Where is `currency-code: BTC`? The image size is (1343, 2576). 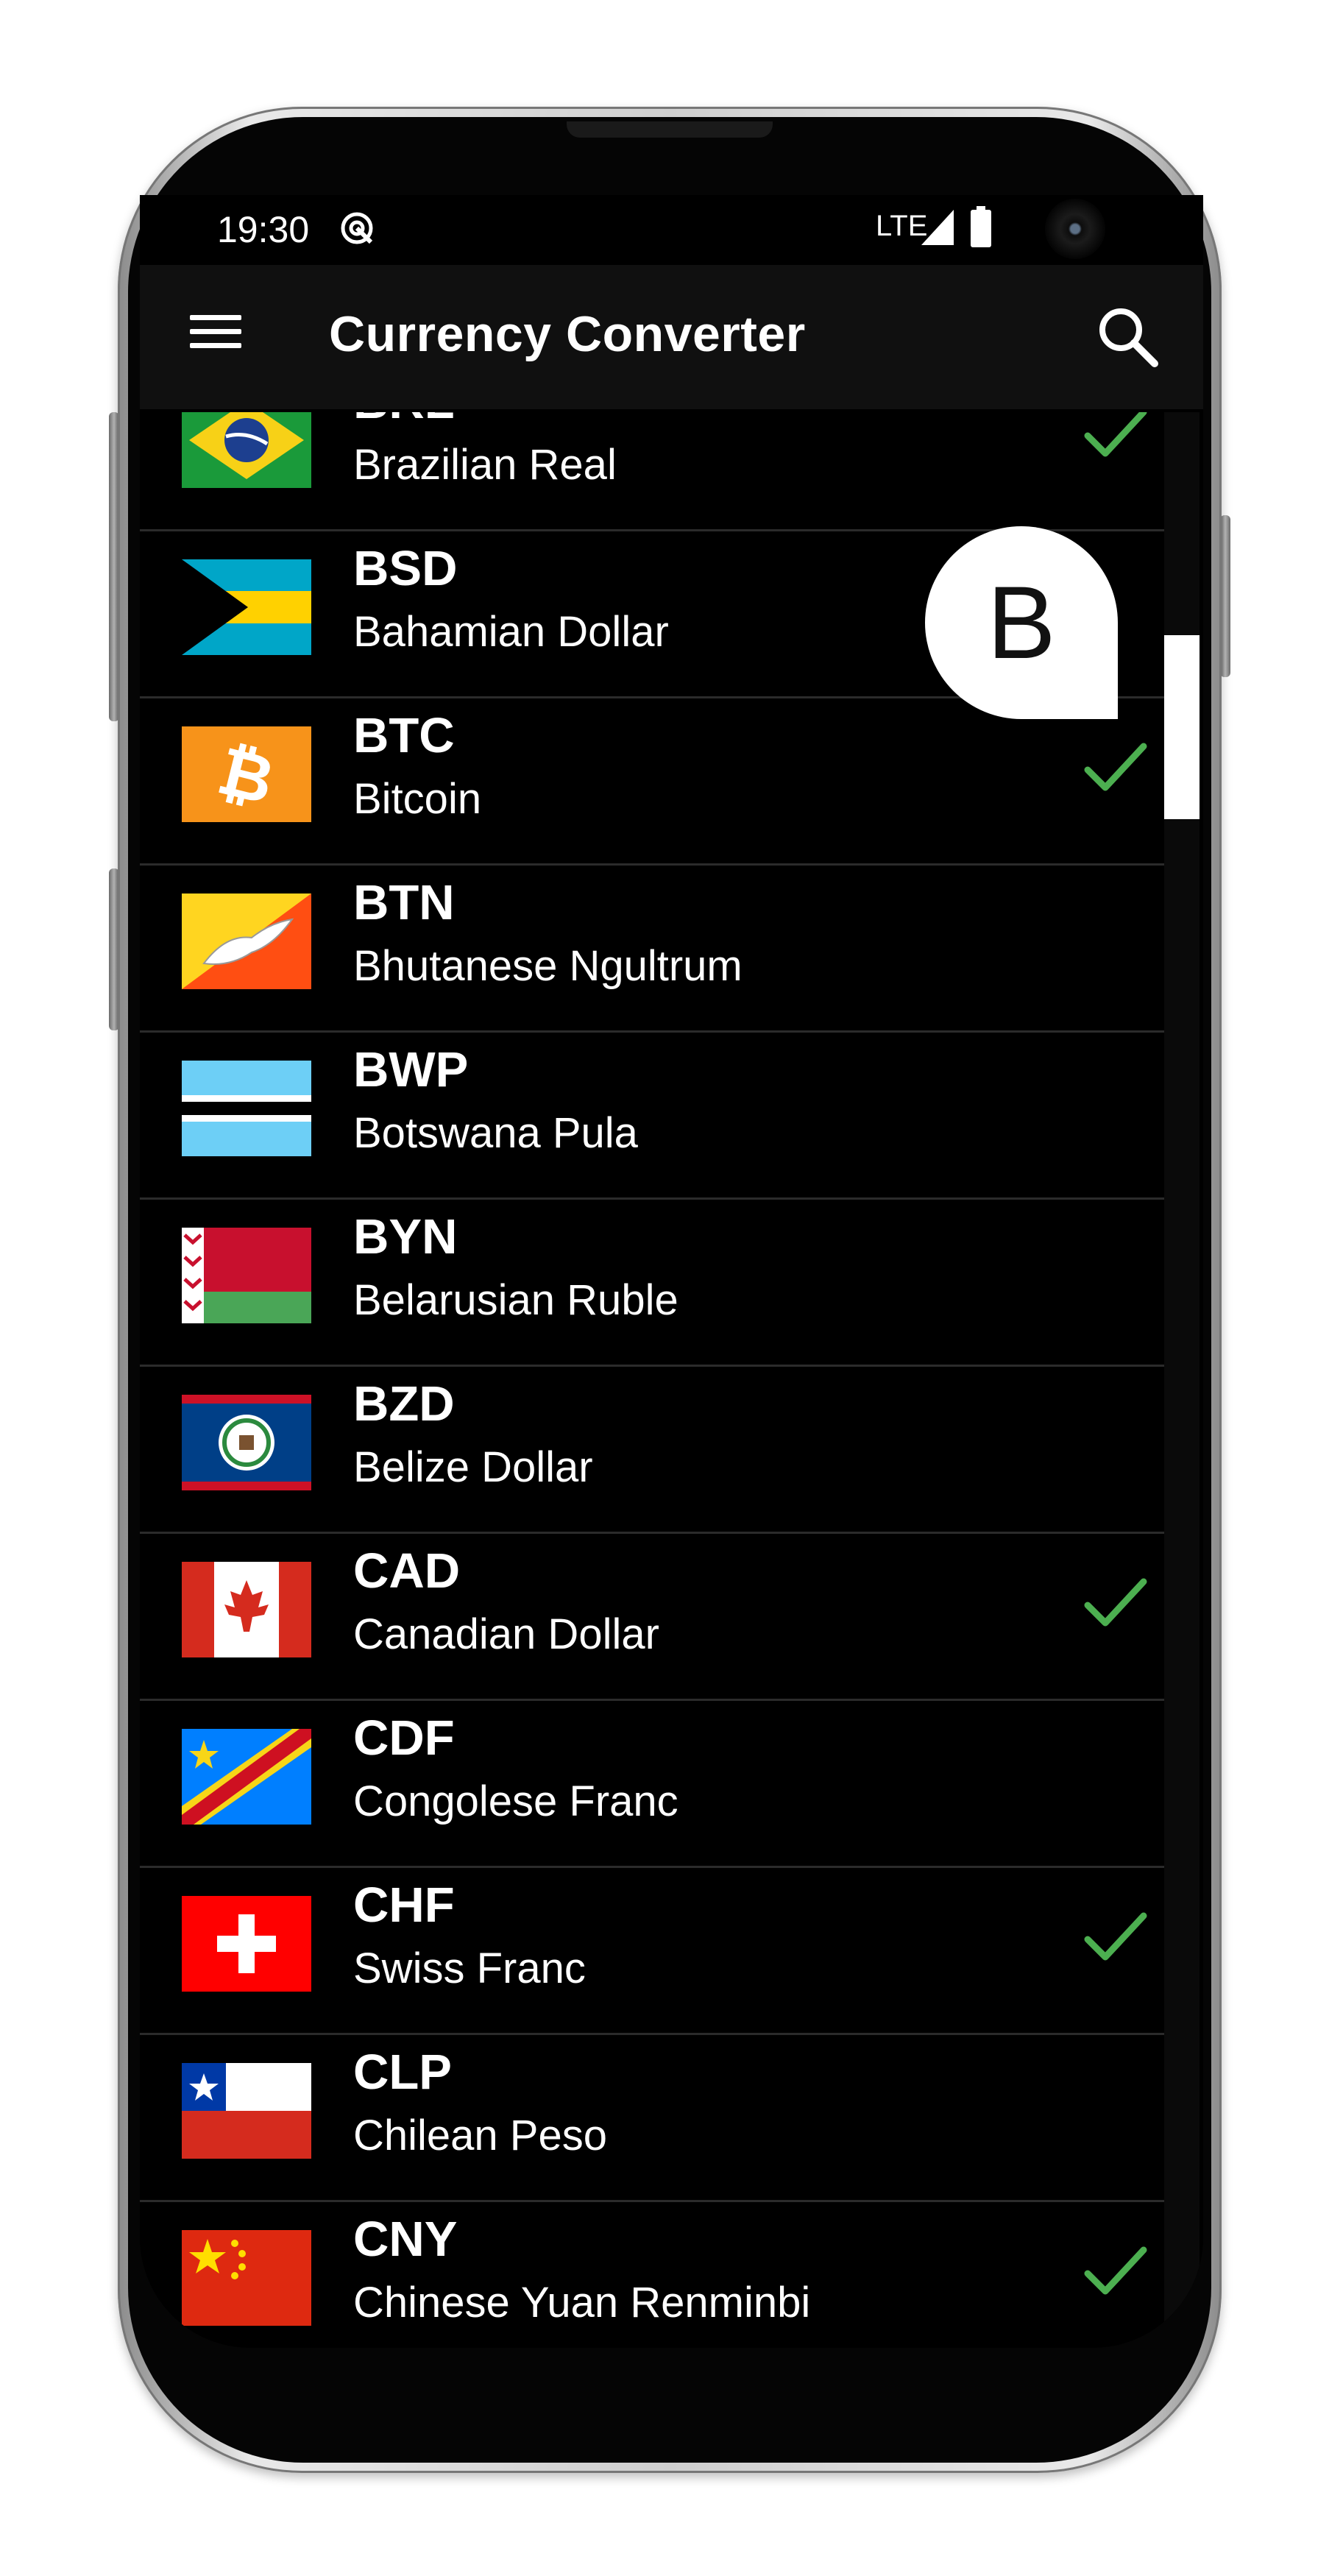 currency-code: BTC is located at coordinates (404, 735).